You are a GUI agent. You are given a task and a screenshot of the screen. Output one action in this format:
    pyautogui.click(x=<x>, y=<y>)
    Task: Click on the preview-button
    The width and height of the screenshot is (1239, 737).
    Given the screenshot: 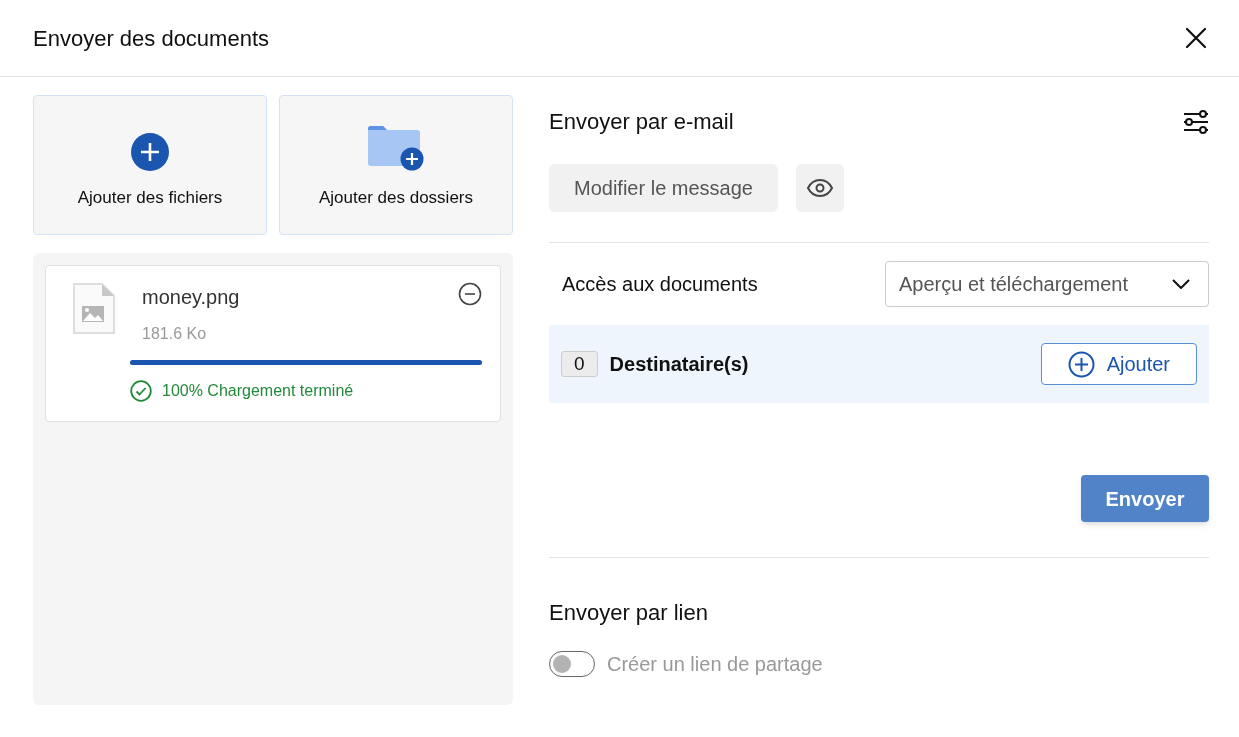 What is the action you would take?
    pyautogui.click(x=819, y=188)
    